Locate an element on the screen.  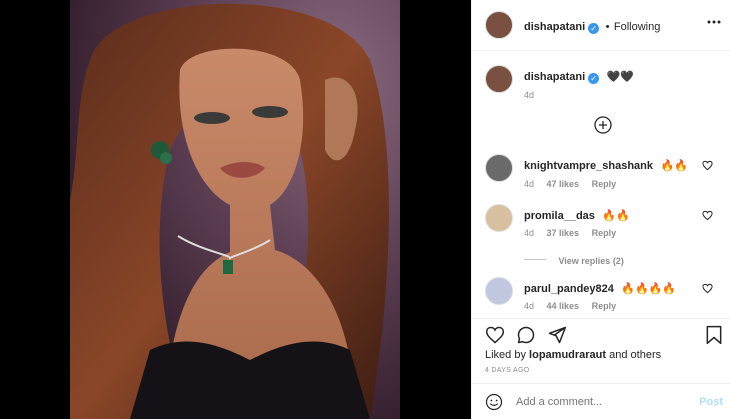
comment-username: promila__das is located at coordinates (559, 216).